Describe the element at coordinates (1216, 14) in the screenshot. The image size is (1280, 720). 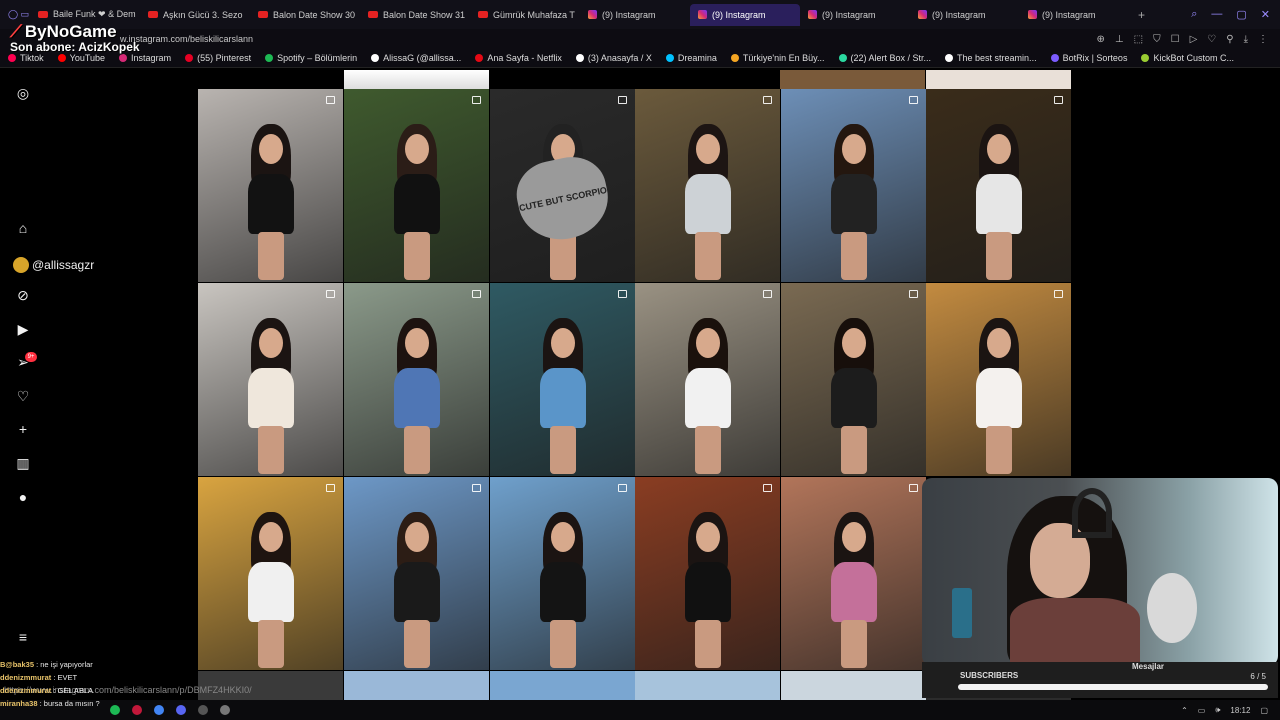
I see `minimize-button: —` at that location.